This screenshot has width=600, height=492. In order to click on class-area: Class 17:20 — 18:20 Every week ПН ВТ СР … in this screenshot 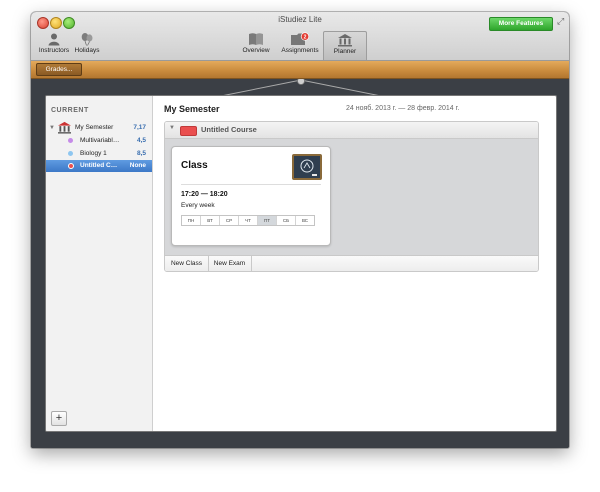, I will do `click(351, 197)`.